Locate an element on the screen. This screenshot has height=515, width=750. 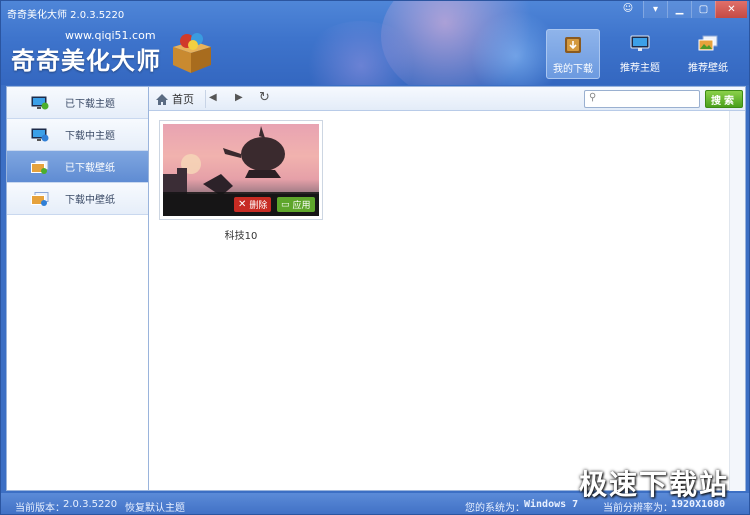
wallpaper-icon is located at coordinates (708, 43).